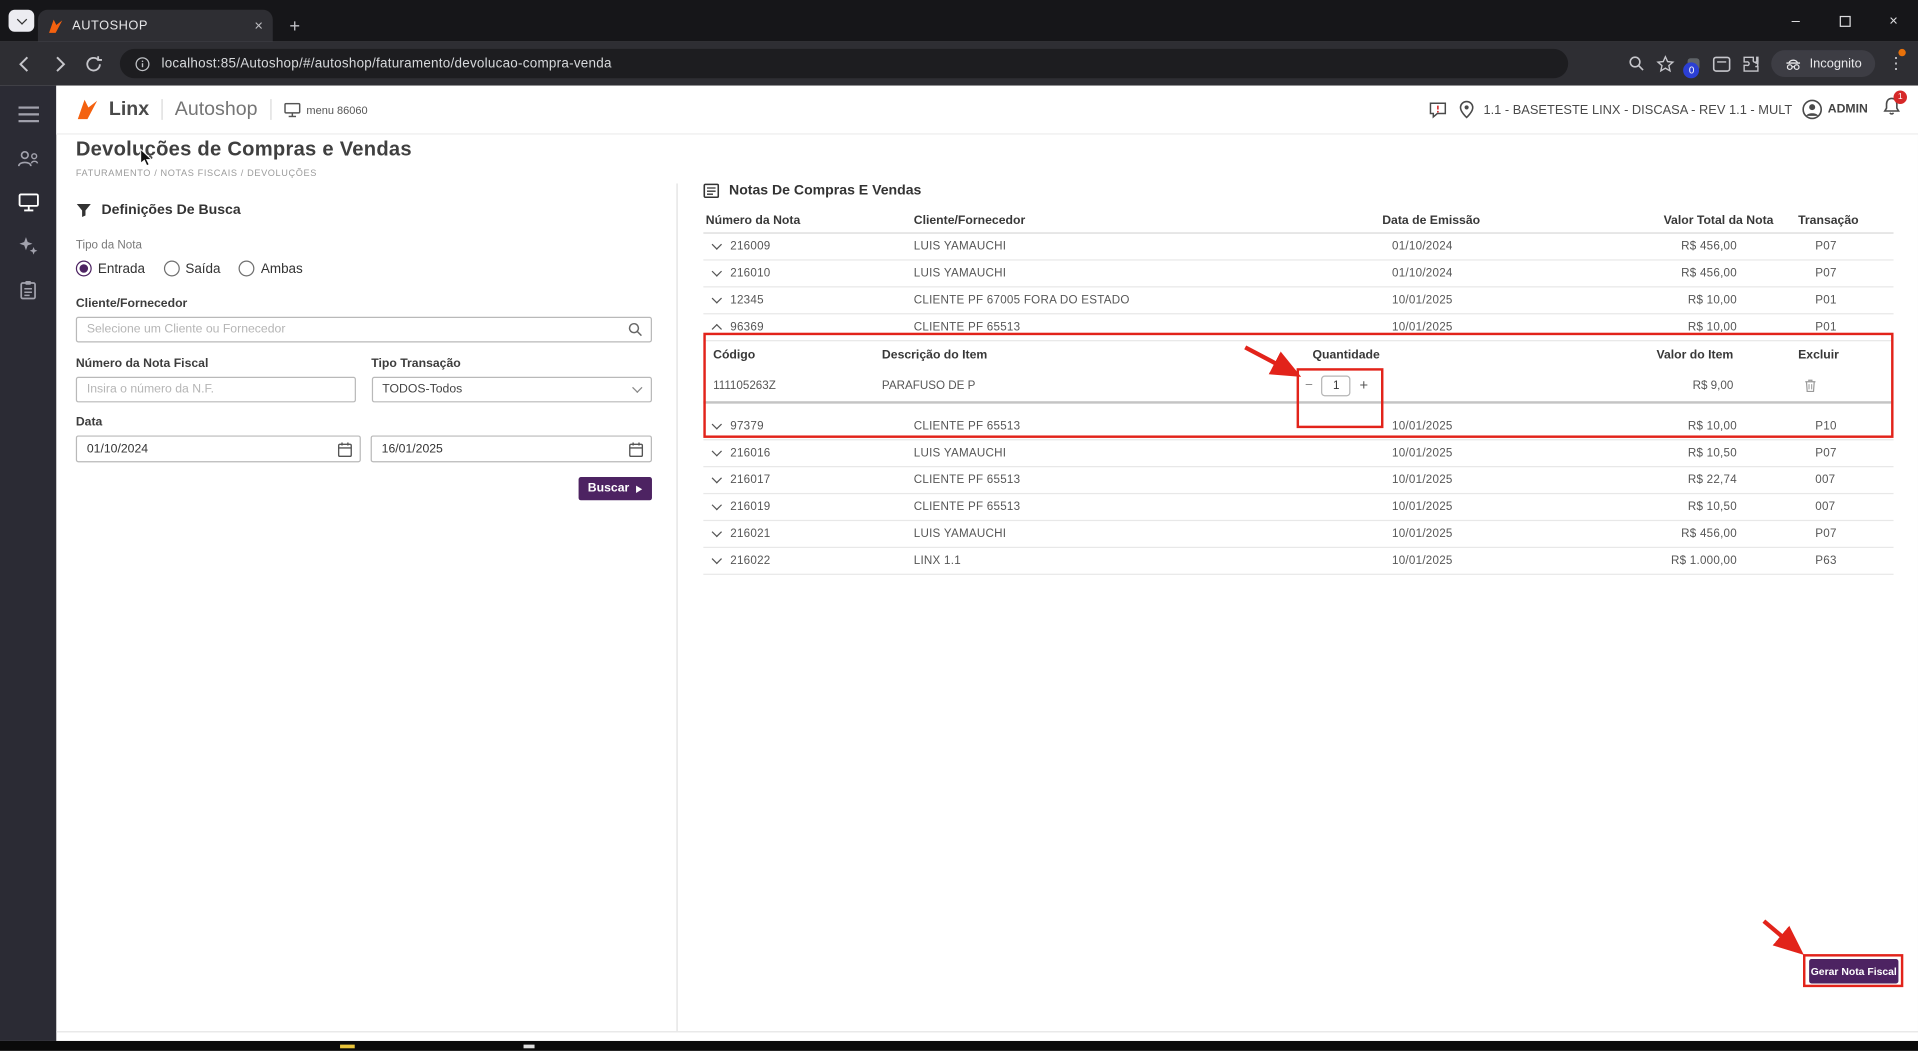 The width and height of the screenshot is (1918, 1051). What do you see at coordinates (1825, 480) in the screenshot?
I see `cell-transacao: 007` at bounding box center [1825, 480].